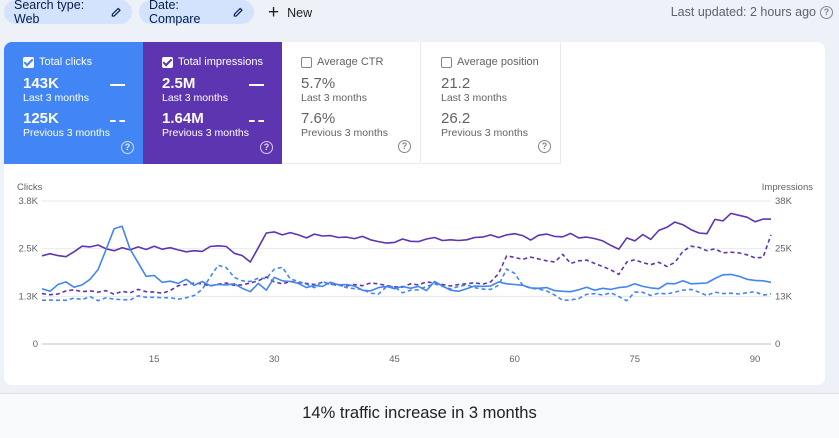 This screenshot has width=839, height=438. I want to click on x-tick-label: 75, so click(635, 359).